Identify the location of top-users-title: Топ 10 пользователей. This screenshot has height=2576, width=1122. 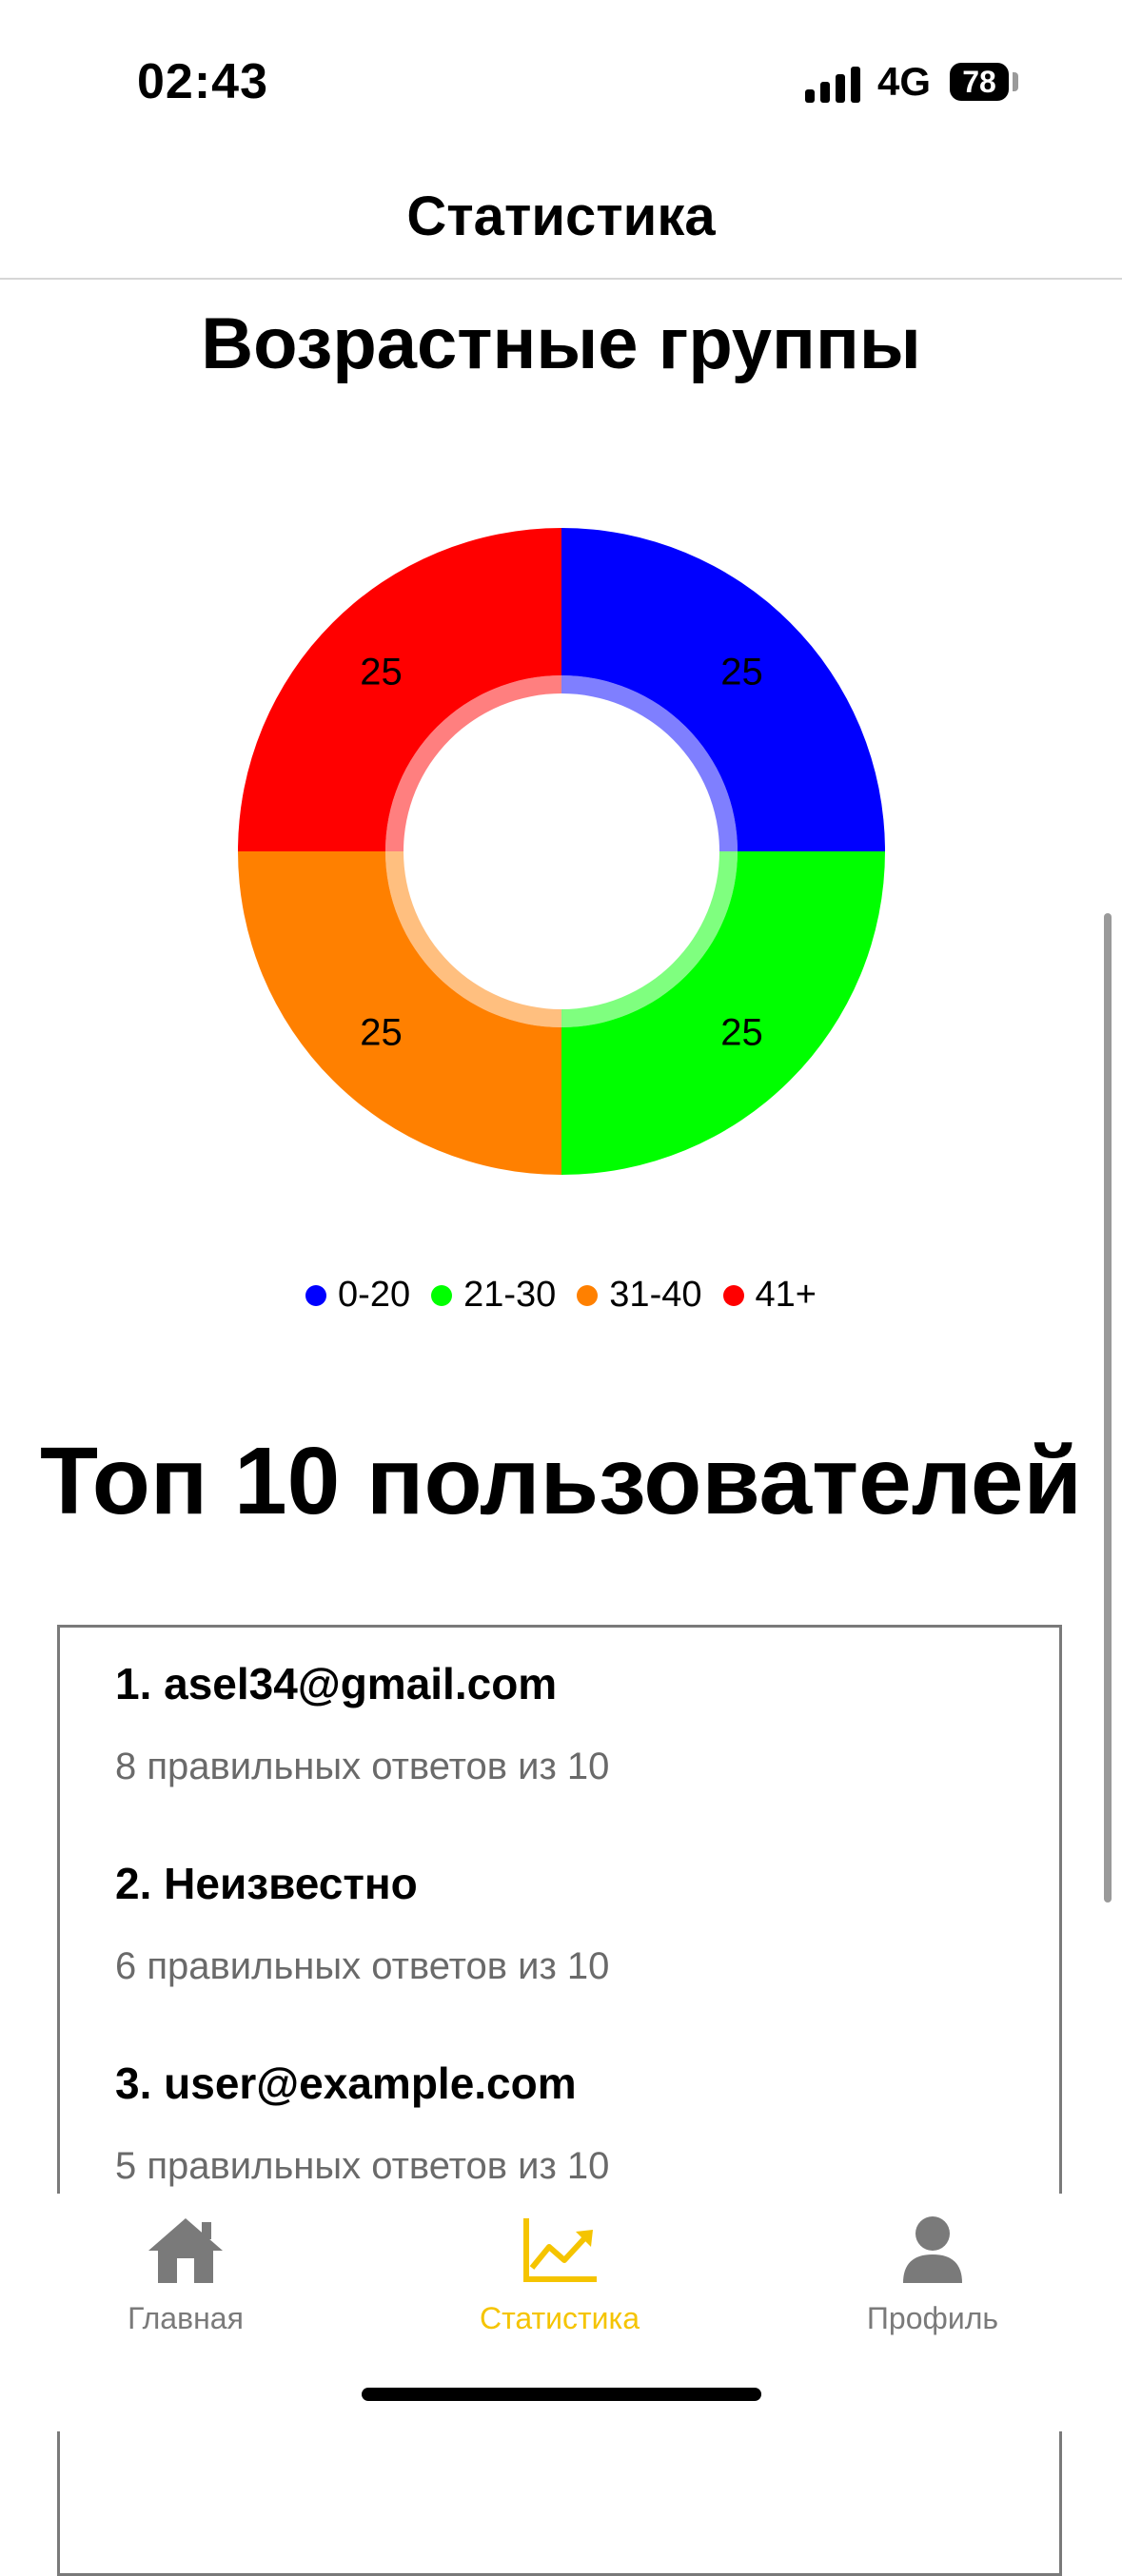
(561, 1481).